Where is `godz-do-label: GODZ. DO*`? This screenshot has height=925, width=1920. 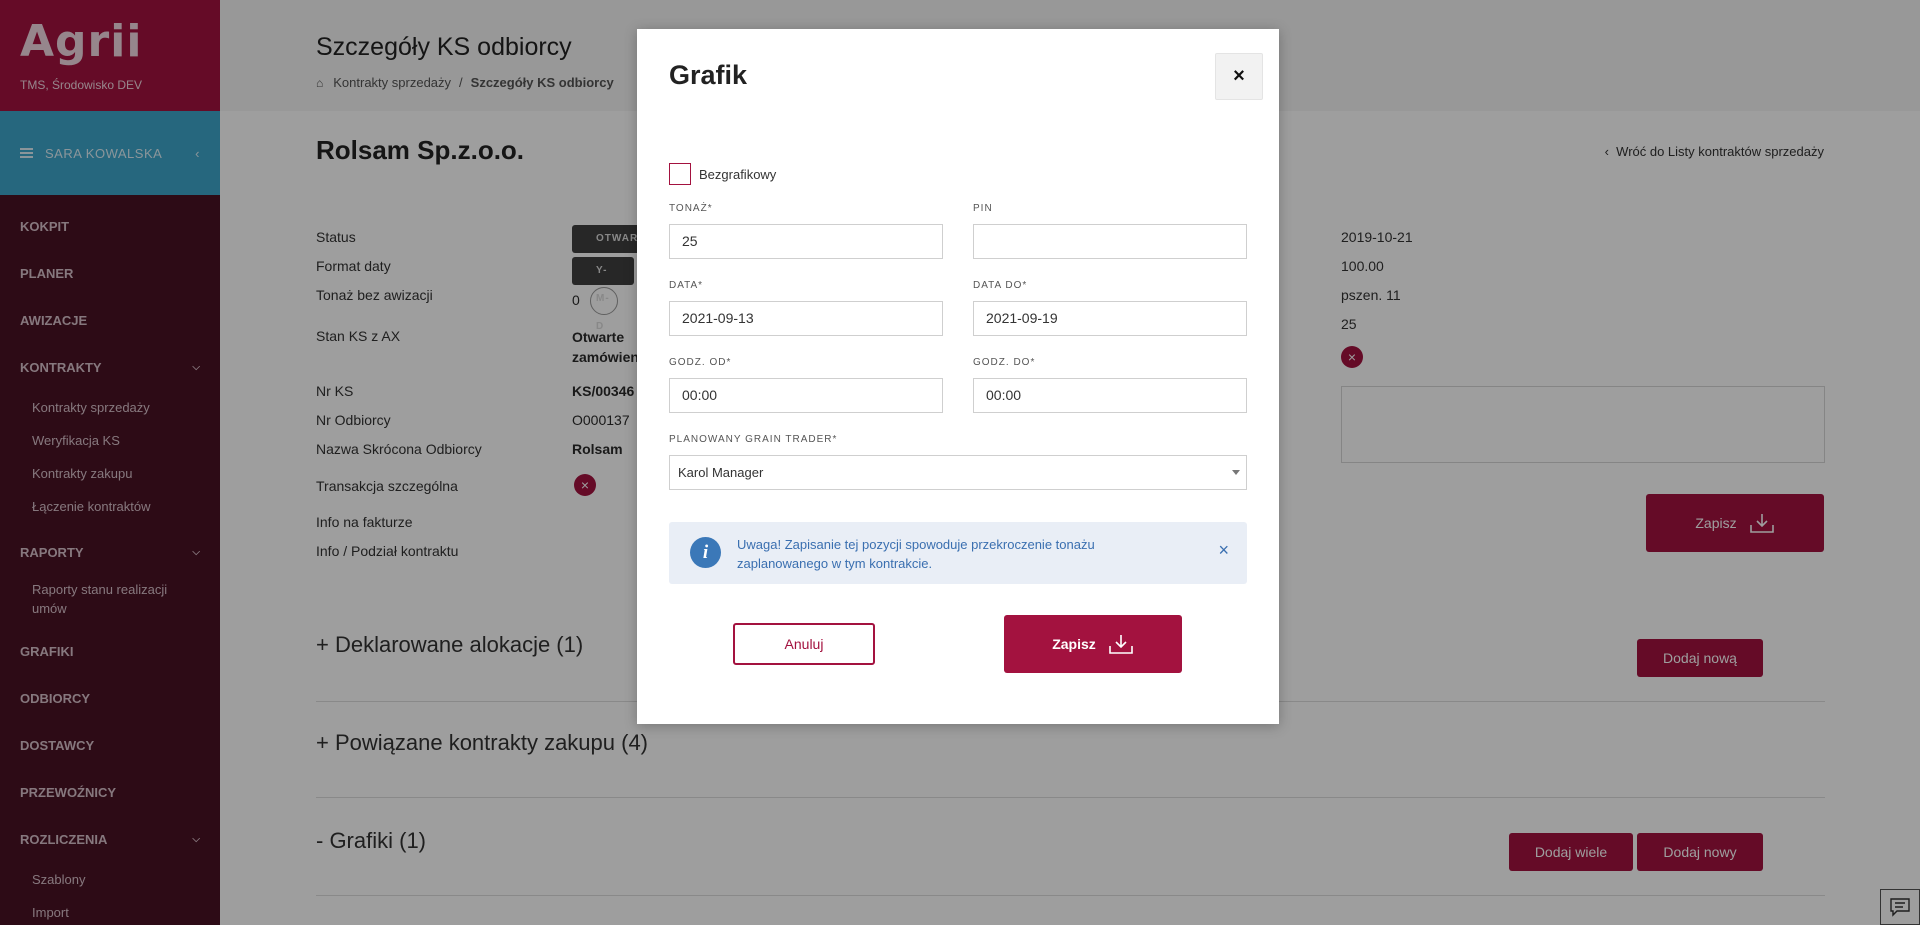 godz-do-label: GODZ. DO* is located at coordinates (1004, 362).